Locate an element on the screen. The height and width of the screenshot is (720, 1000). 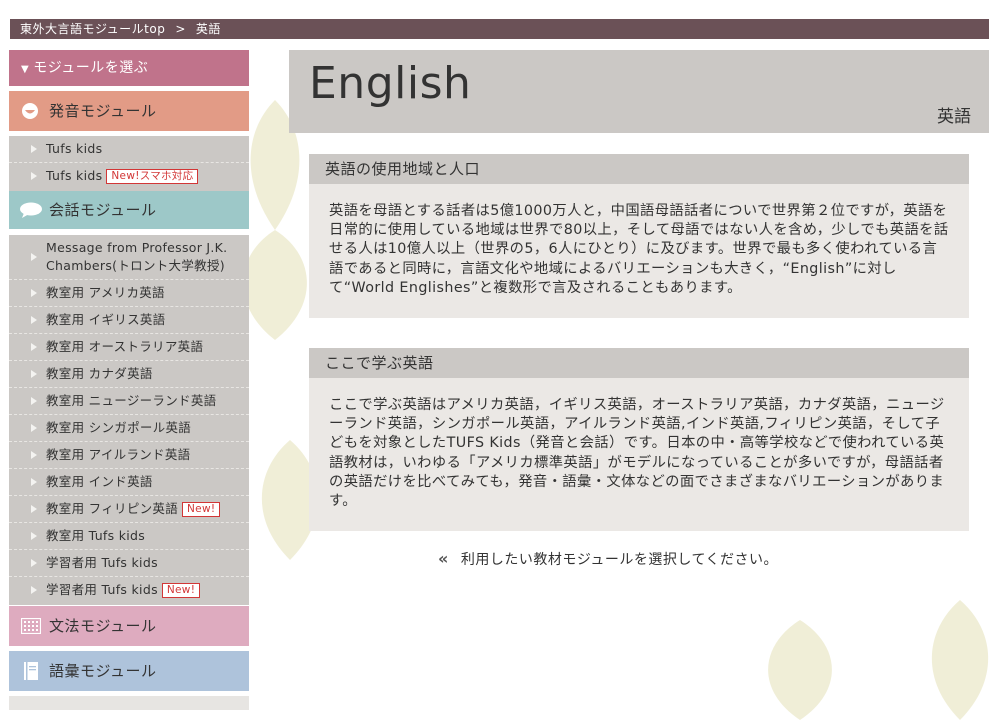
page-subtitle: 英語 is located at coordinates (954, 117).